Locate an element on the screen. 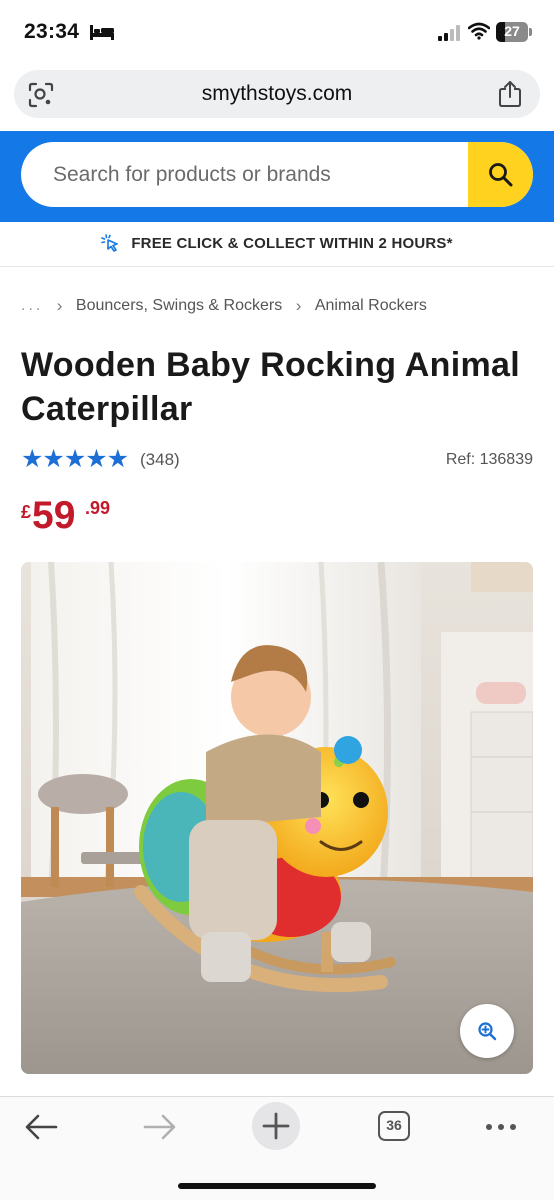 The width and height of the screenshot is (554, 1200). zoom-button is located at coordinates (487, 1031).